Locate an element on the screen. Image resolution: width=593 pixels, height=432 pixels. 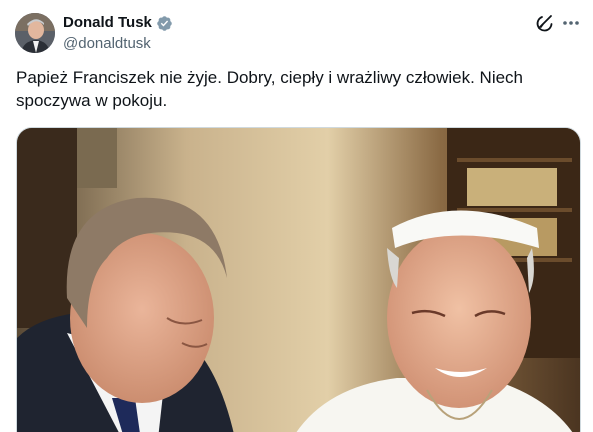
avatar-image is located at coordinates (35, 33).